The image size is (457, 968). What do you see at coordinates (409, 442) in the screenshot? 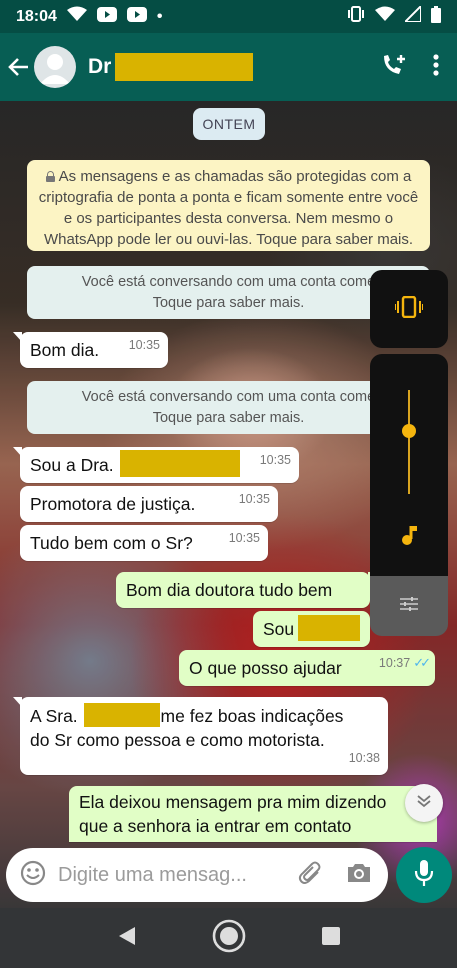
I see `volume-track` at bounding box center [409, 442].